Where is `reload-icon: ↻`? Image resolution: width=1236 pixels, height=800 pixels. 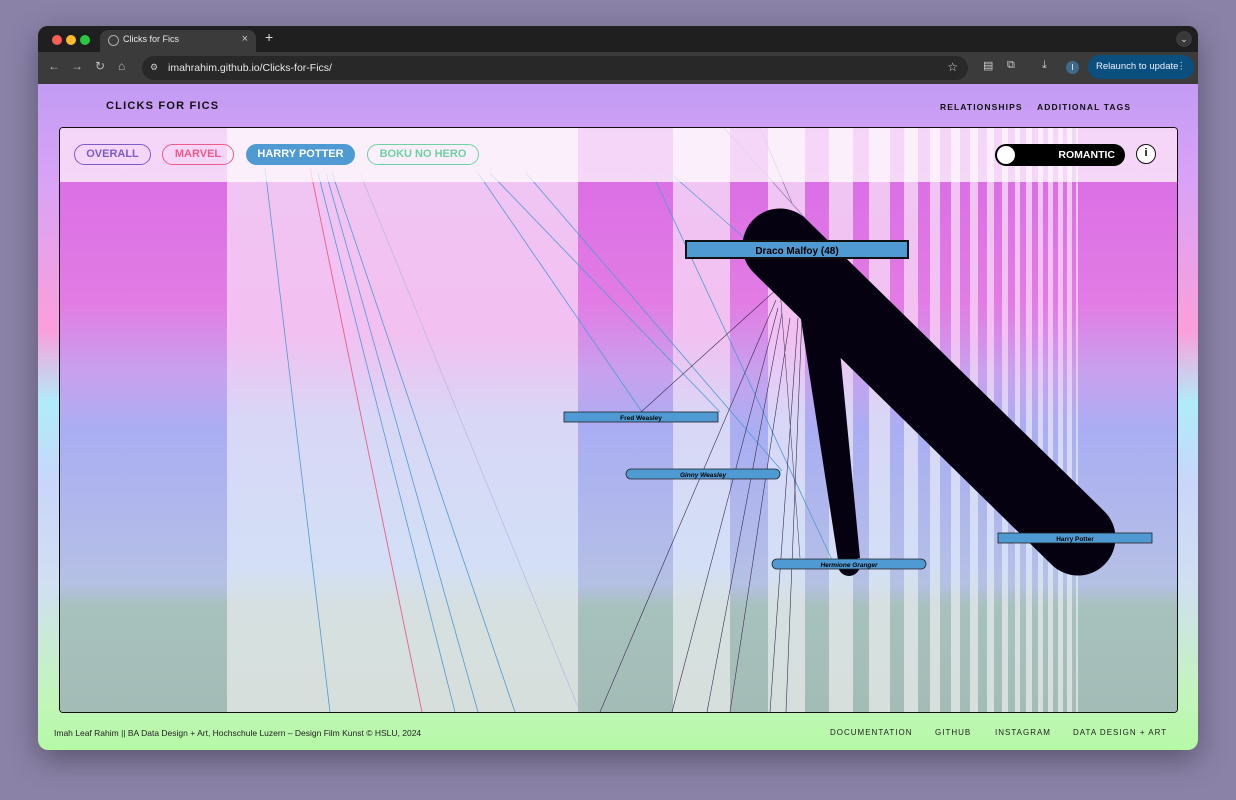
reload-icon: ↻ is located at coordinates (100, 66).